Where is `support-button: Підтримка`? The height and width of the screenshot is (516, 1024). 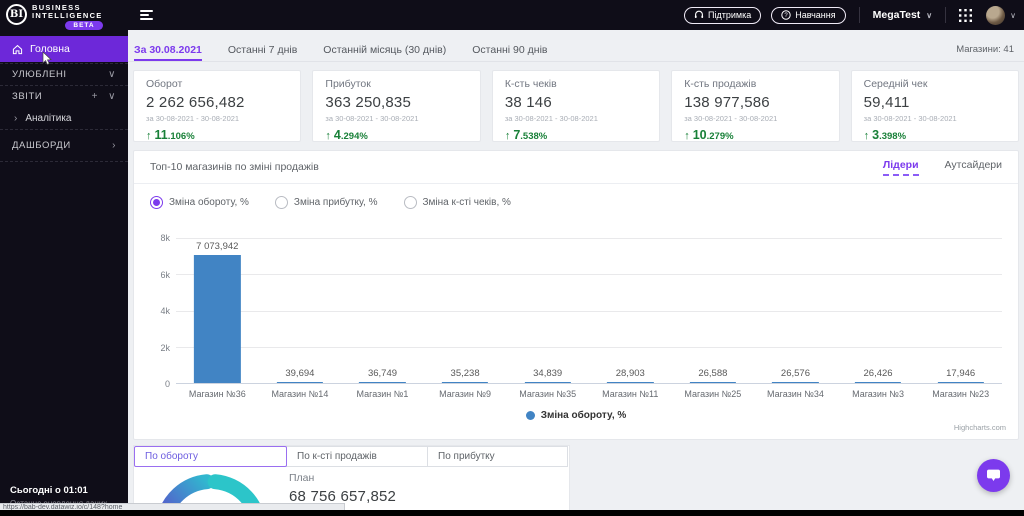 support-button: Підтримка is located at coordinates (723, 15).